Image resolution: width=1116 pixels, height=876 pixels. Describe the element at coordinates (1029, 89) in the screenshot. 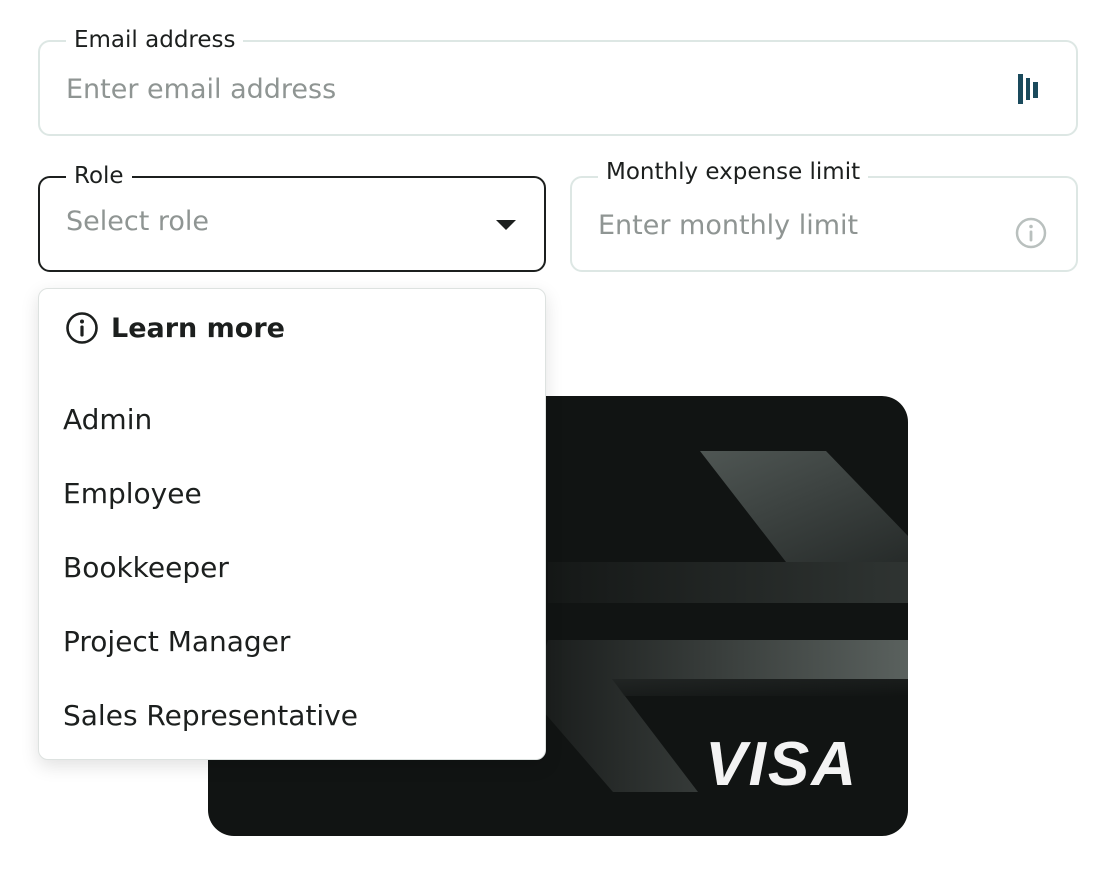

I see `password-manager-icon` at that location.